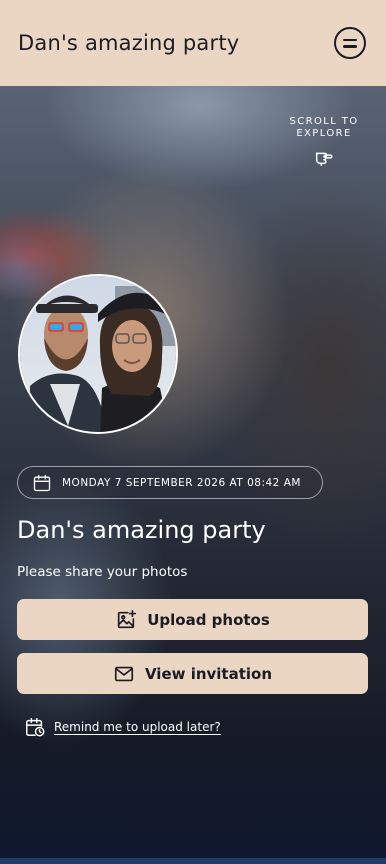  I want to click on event-title: Dan's amazing party, so click(141, 530).